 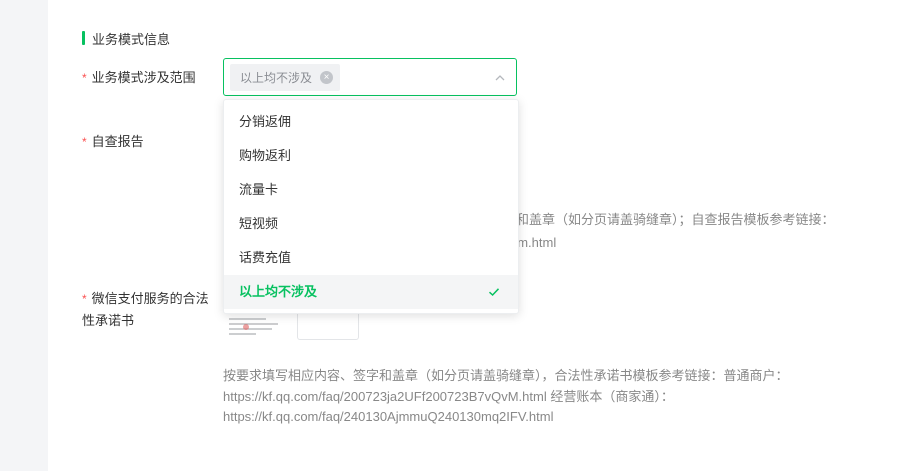 I want to click on report-label: * 自查报告, so click(x=113, y=142).